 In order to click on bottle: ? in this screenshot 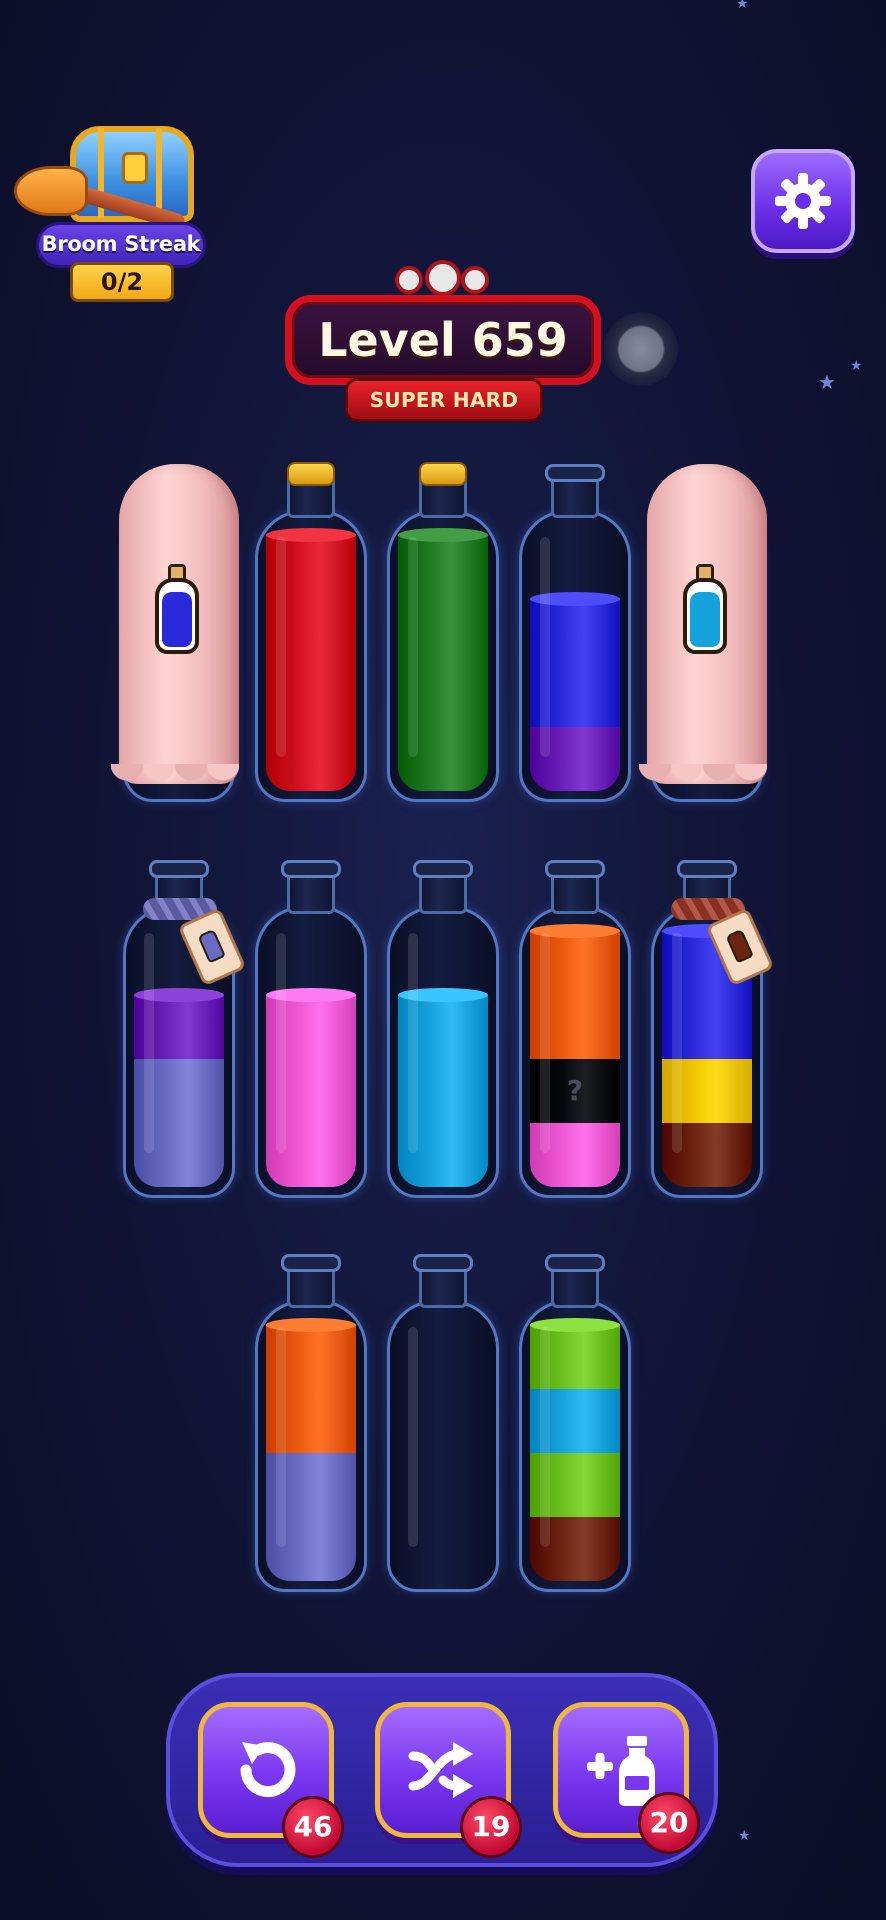, I will do `click(575, 1029)`.